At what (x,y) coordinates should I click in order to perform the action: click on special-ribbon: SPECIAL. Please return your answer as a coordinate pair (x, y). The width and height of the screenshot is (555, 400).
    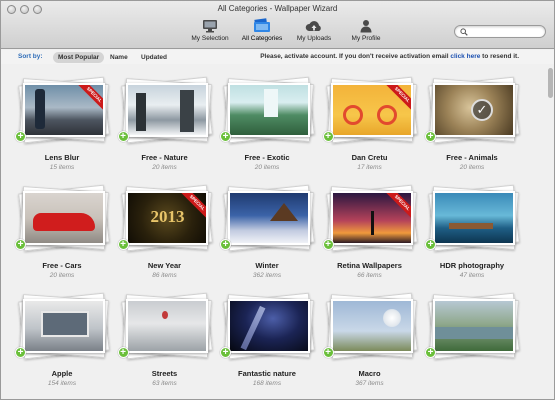
    Looking at the image, I should click on (396, 208).